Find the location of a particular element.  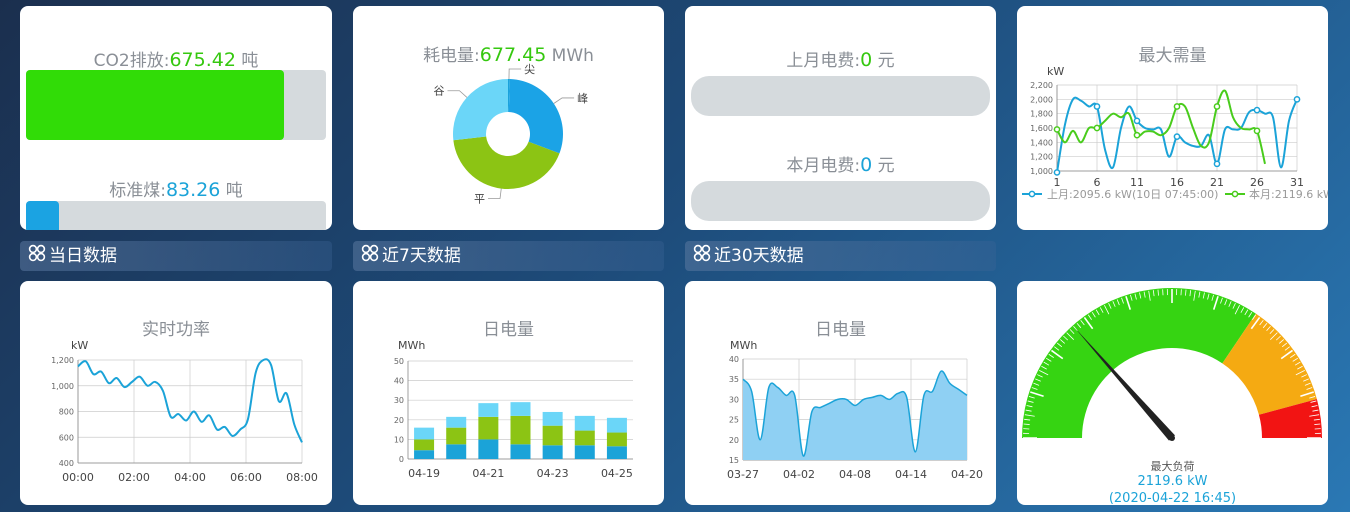

legend-label-last: 上月:2095.6 kW(10日 07:45:00) is located at coordinates (1132, 194).